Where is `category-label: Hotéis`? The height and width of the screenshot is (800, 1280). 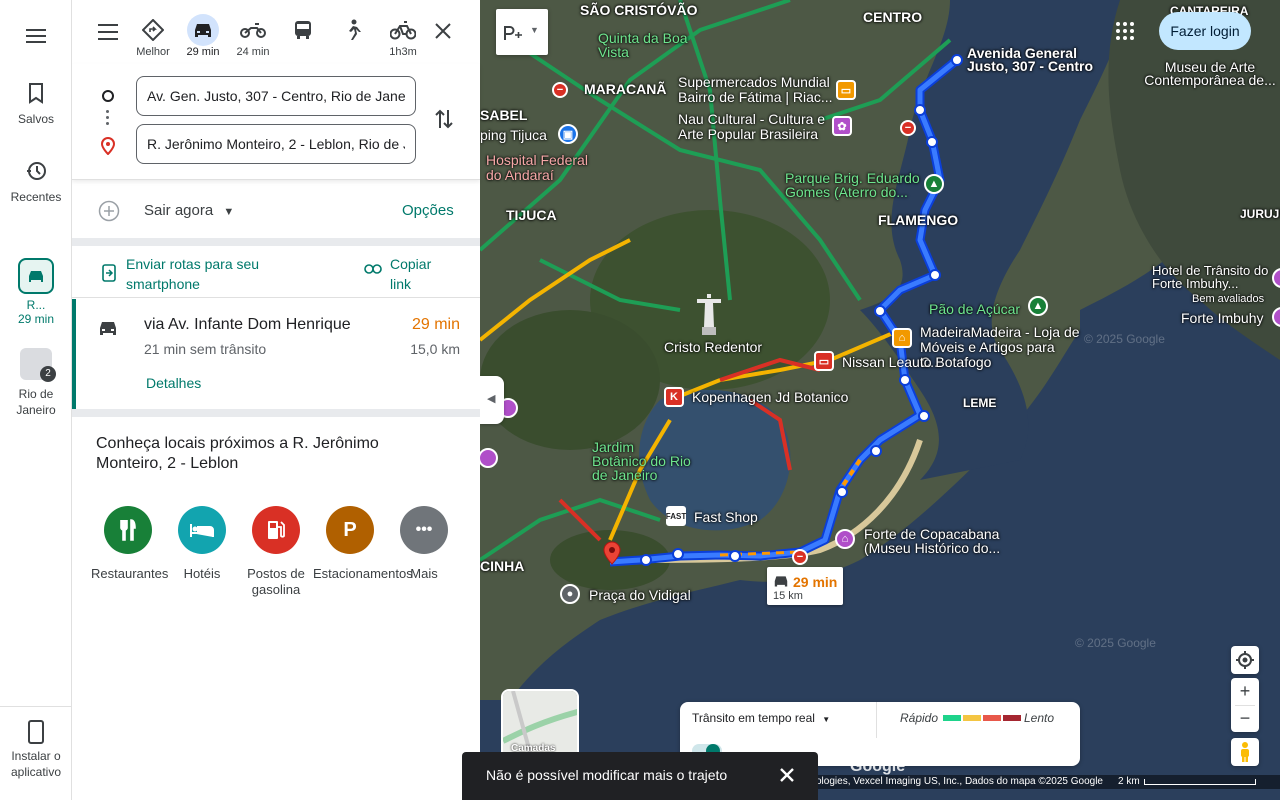
category-label: Hotéis is located at coordinates (202, 573).